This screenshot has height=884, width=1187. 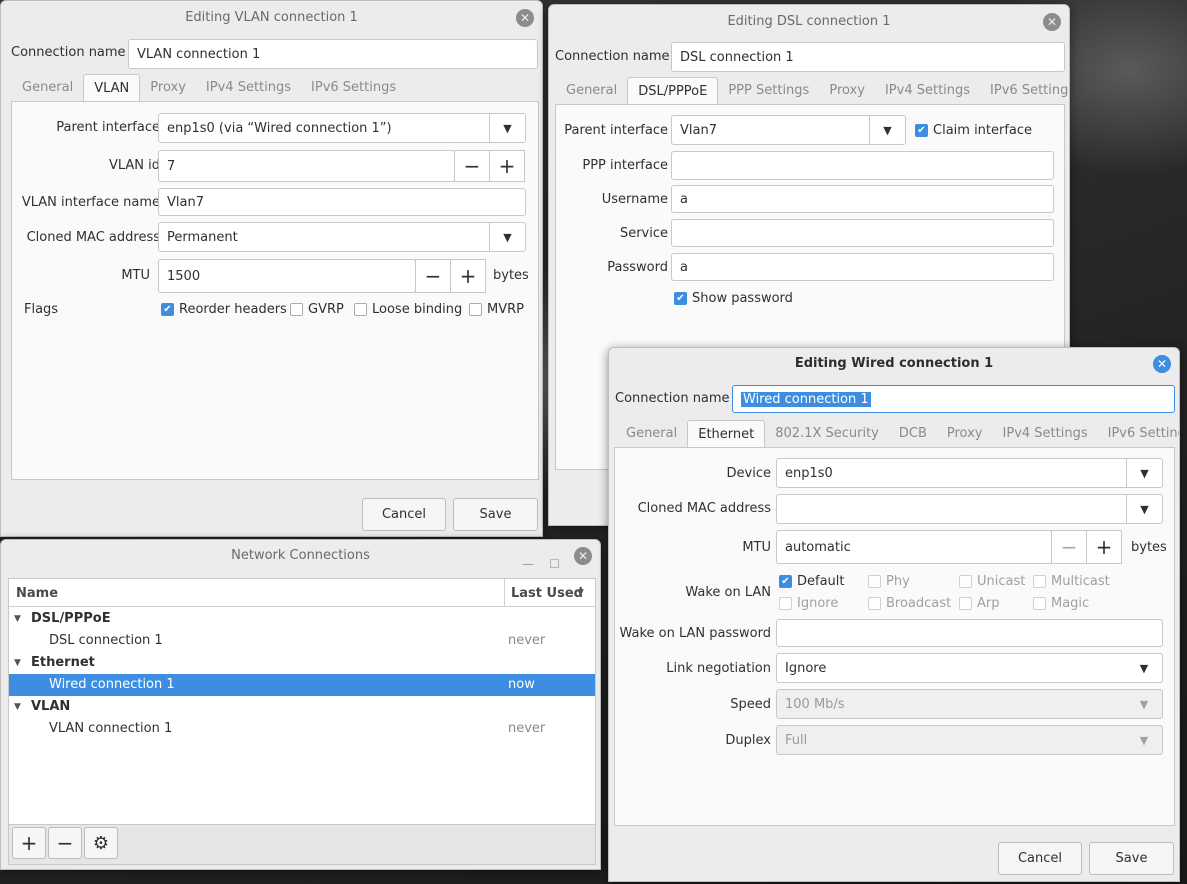 What do you see at coordinates (788, 130) in the screenshot?
I see `parent-interface-combo: Vlan7 ▼` at bounding box center [788, 130].